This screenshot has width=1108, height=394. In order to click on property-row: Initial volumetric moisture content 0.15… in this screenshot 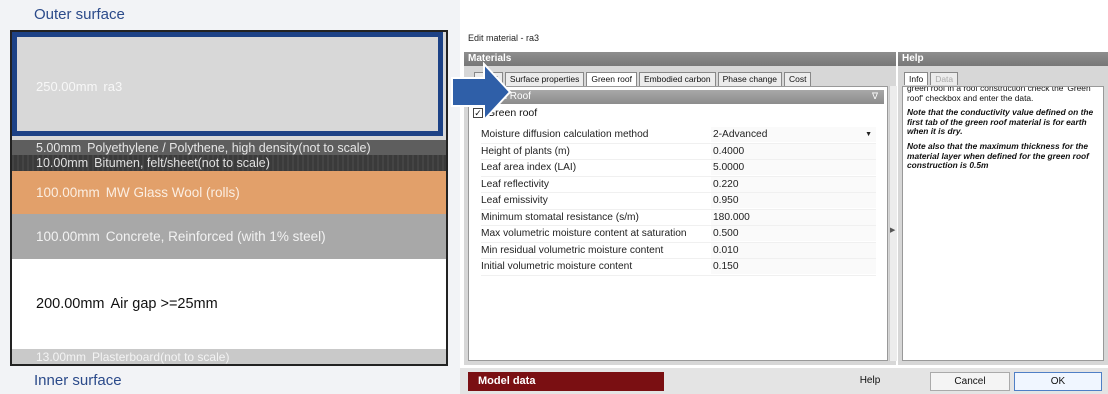, I will do `click(678, 267)`.